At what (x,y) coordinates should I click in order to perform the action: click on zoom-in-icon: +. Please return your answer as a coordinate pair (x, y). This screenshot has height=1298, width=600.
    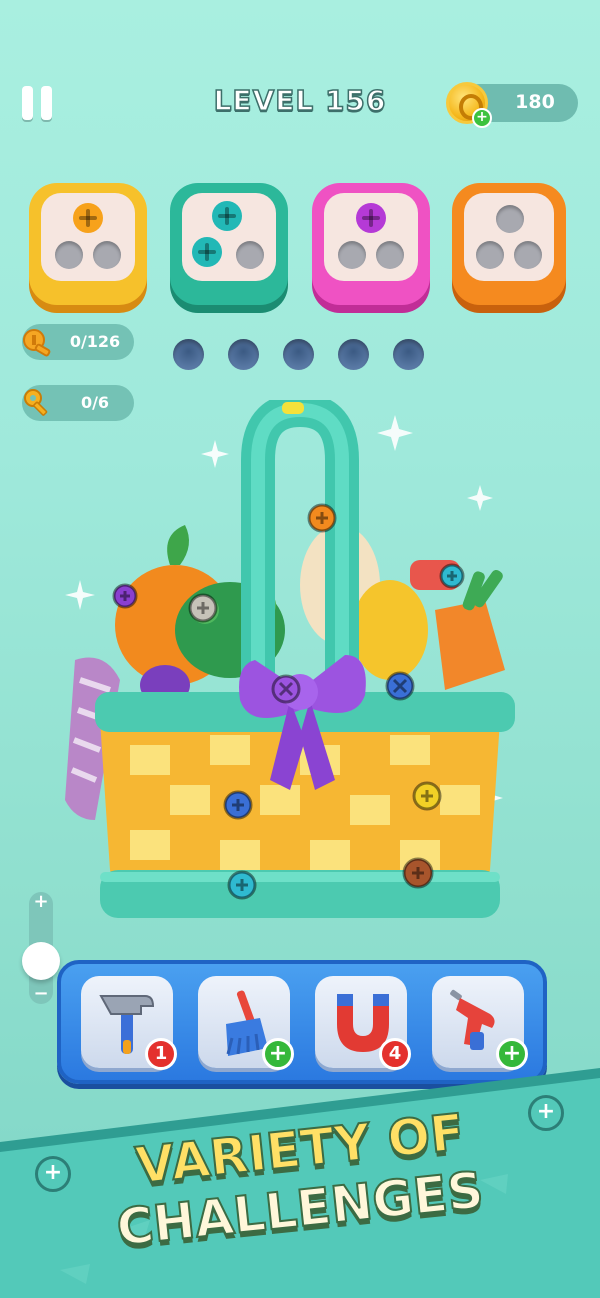
    Looking at the image, I should click on (41, 902).